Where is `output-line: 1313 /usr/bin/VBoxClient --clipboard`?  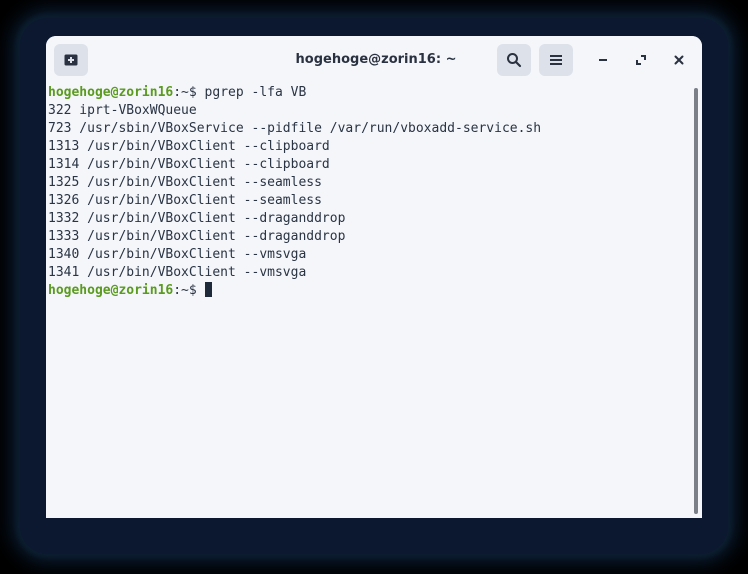 output-line: 1313 /usr/bin/VBoxClient --clipboard is located at coordinates (189, 146).